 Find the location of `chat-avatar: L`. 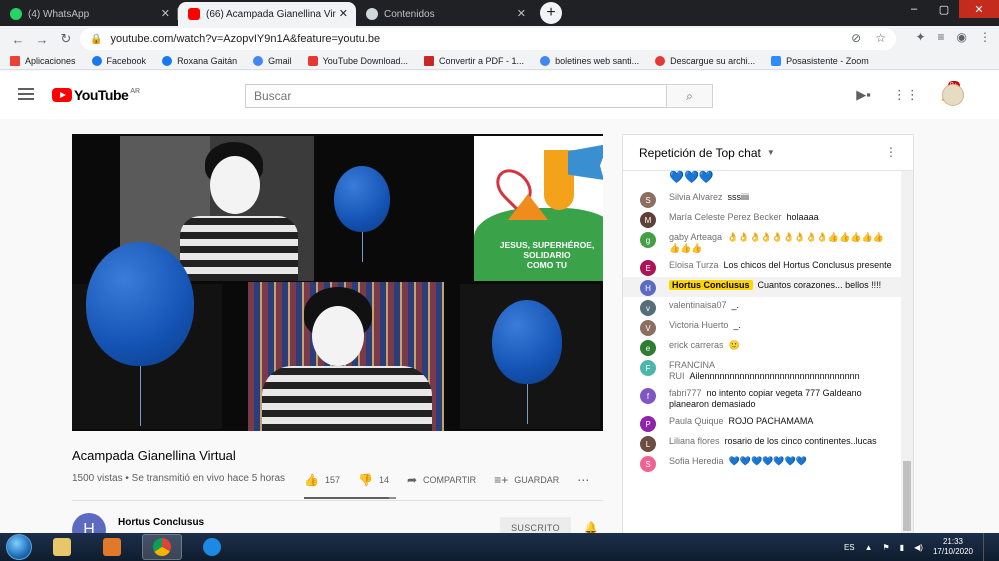

chat-avatar: L is located at coordinates (648, 444).